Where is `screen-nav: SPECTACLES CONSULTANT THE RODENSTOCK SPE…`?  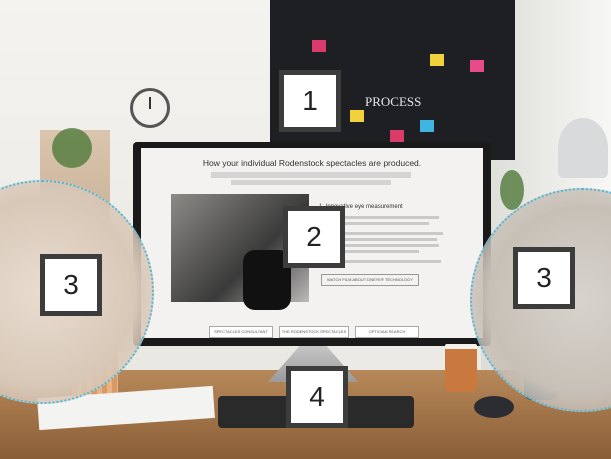
screen-nav: SPECTACLES CONSULTANT THE RODENSTOCK SPE… is located at coordinates (314, 332).